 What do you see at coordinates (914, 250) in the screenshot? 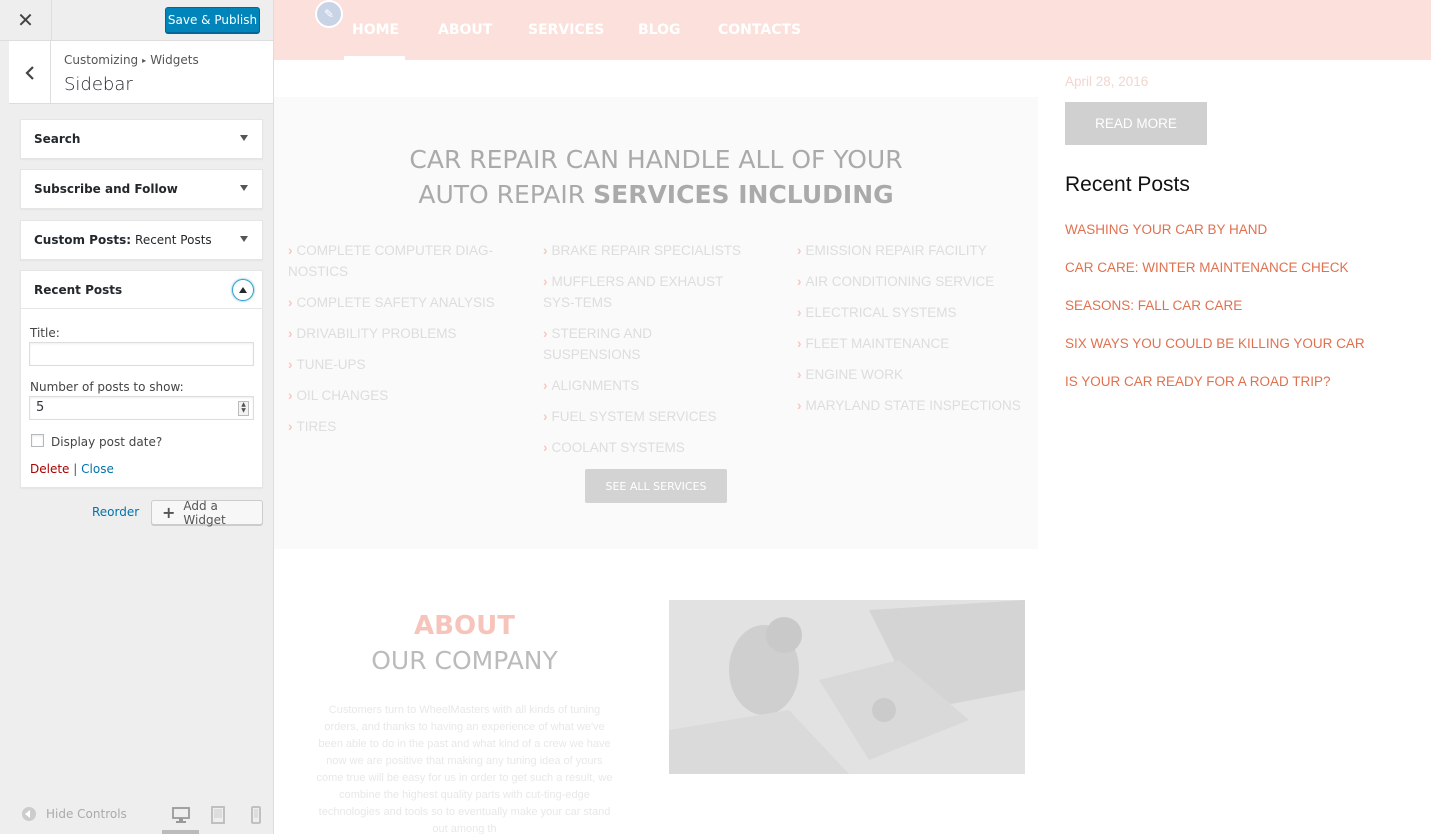
I see `service-item: › EMISSION REPAIR FACILITY` at bounding box center [914, 250].